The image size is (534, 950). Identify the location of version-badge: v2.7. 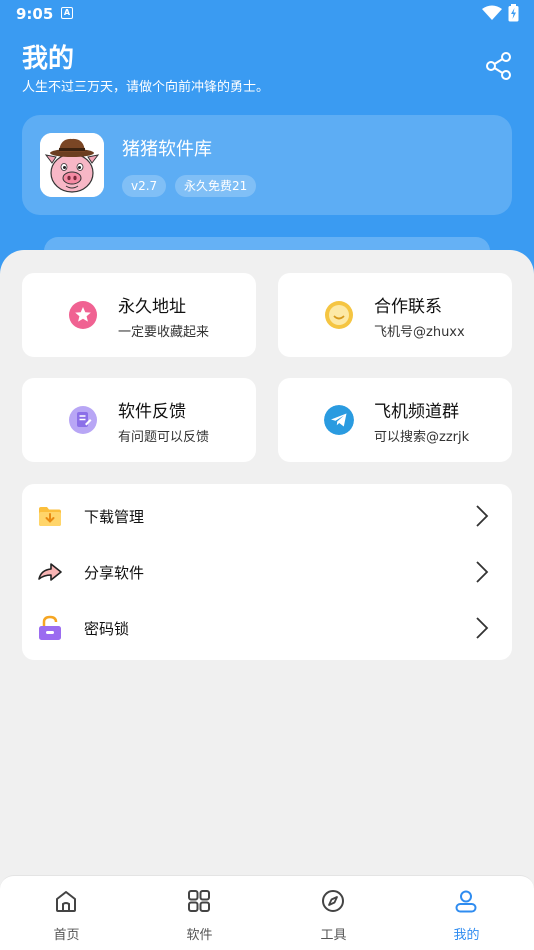
(144, 186).